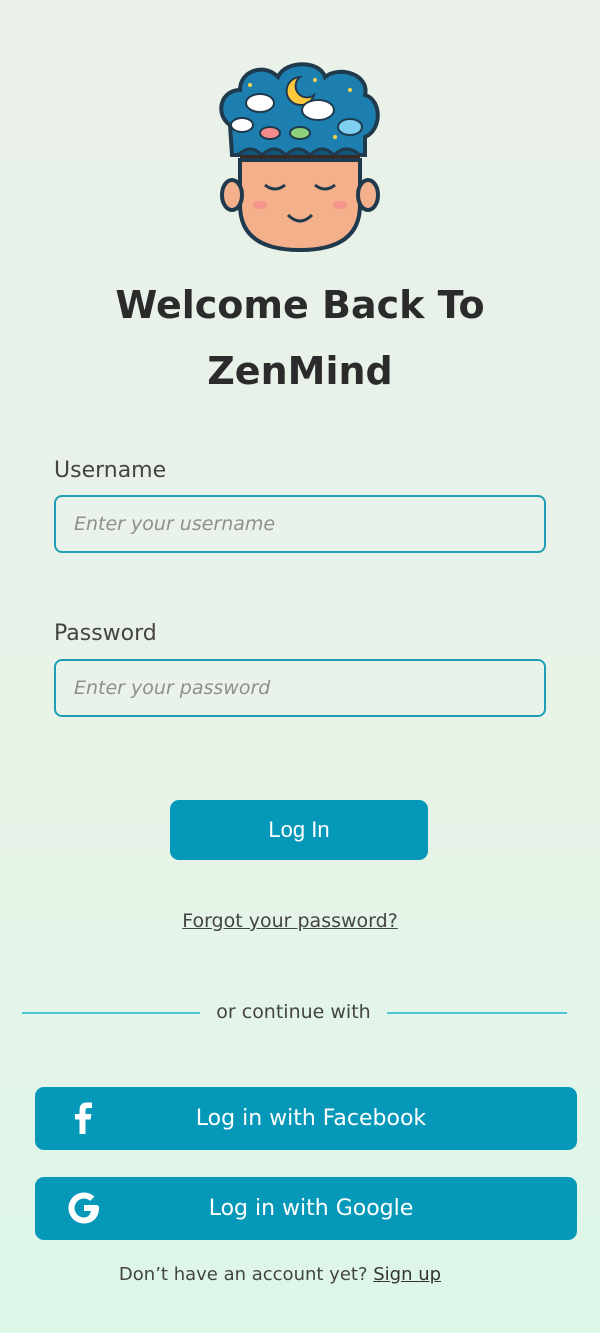 The image size is (600, 1333). Describe the element at coordinates (110, 470) in the screenshot. I see `username-label: Username` at that location.